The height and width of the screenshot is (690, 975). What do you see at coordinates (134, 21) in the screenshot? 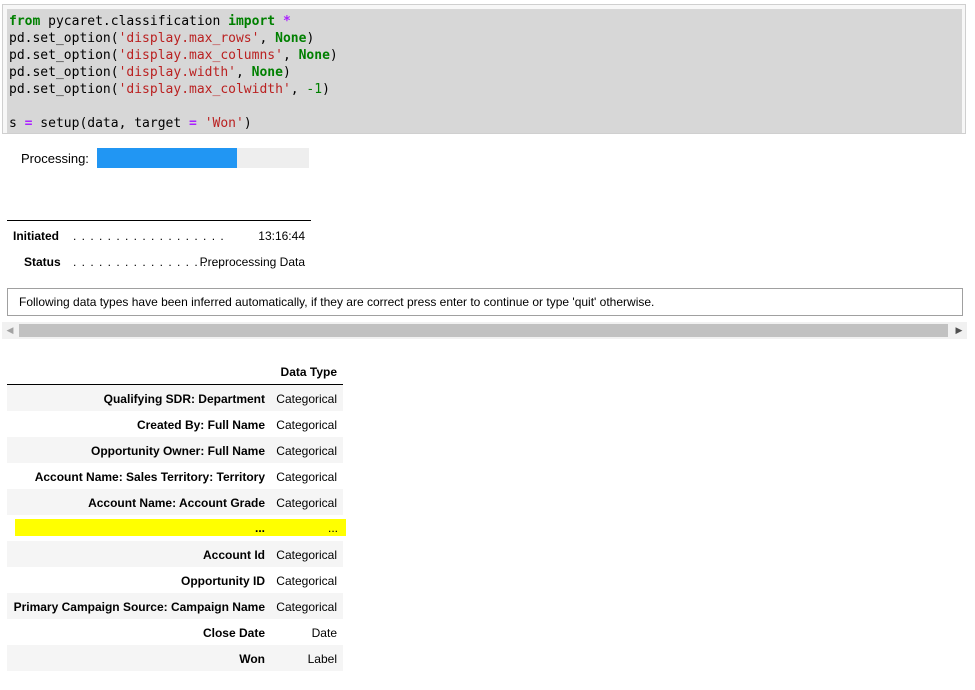
I see `code-token: pycaret.classification` at bounding box center [134, 21].